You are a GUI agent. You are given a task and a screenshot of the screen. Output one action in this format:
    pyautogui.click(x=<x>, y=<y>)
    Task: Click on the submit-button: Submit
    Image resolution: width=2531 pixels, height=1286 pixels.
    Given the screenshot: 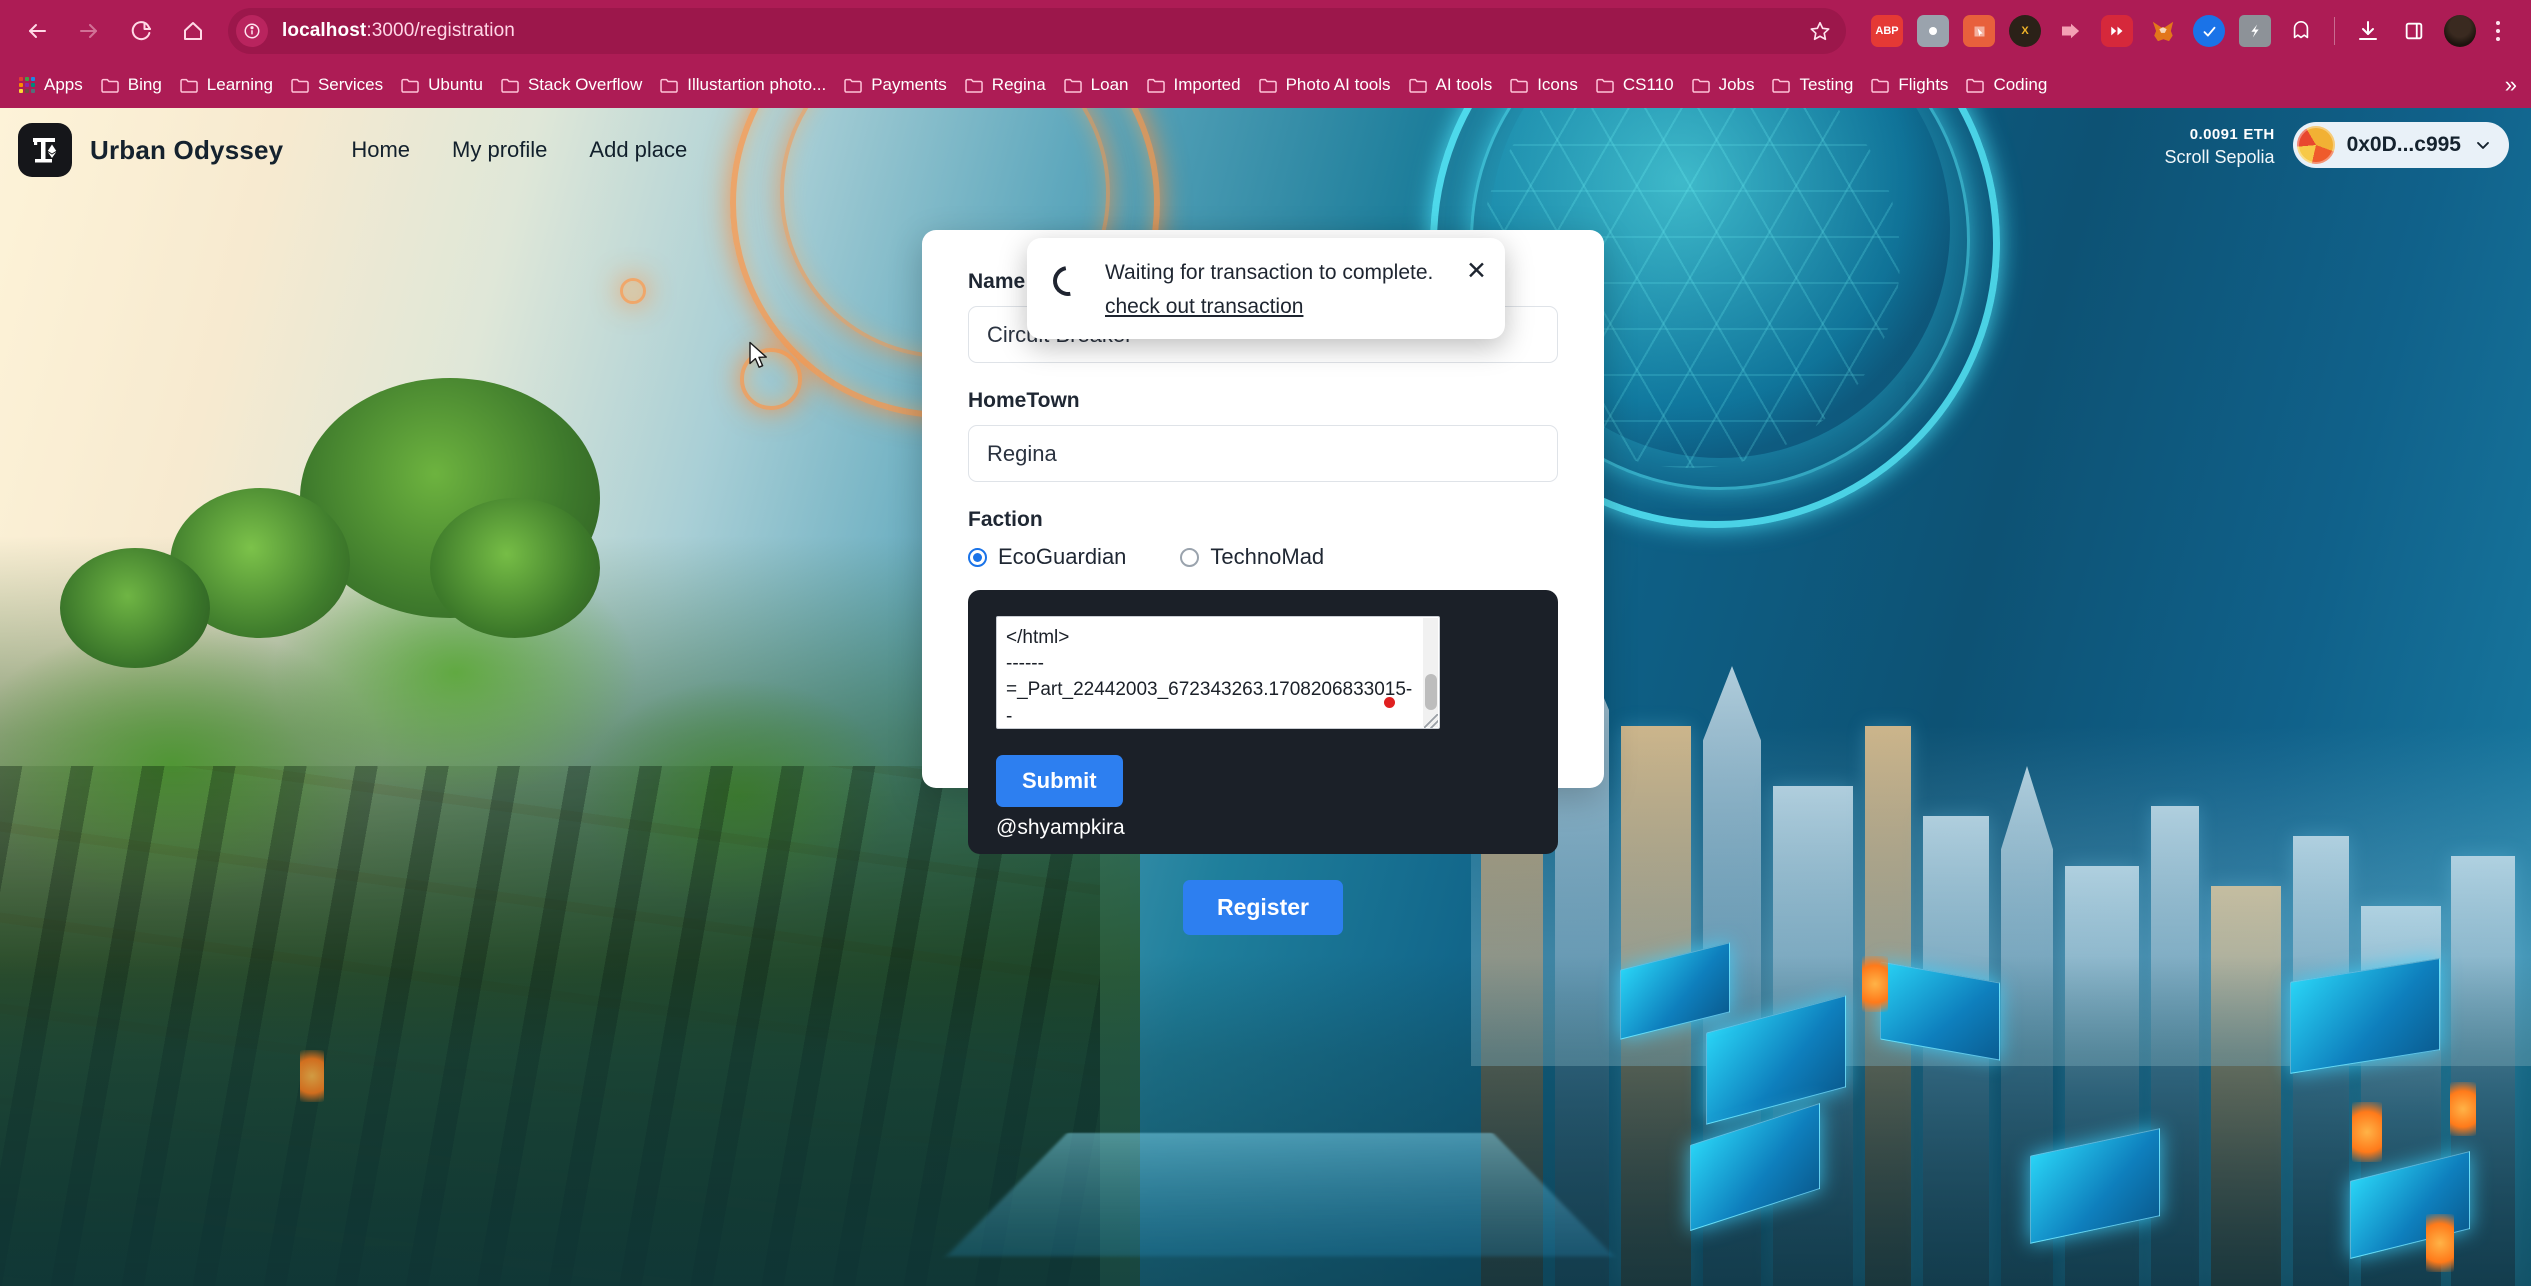 What is the action you would take?
    pyautogui.click(x=1059, y=781)
    